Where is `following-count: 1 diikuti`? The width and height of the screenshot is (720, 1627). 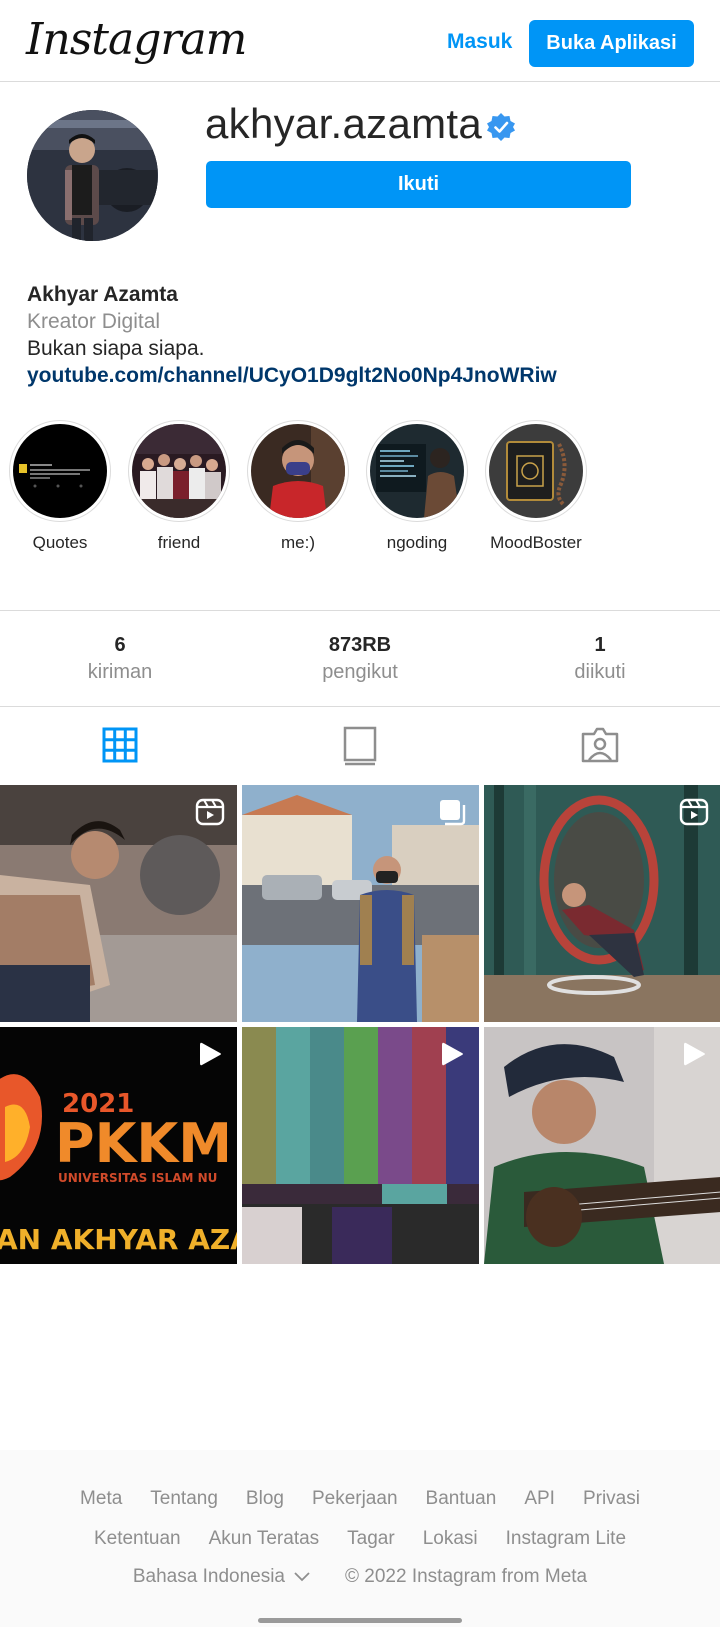 following-count: 1 diikuti is located at coordinates (600, 658).